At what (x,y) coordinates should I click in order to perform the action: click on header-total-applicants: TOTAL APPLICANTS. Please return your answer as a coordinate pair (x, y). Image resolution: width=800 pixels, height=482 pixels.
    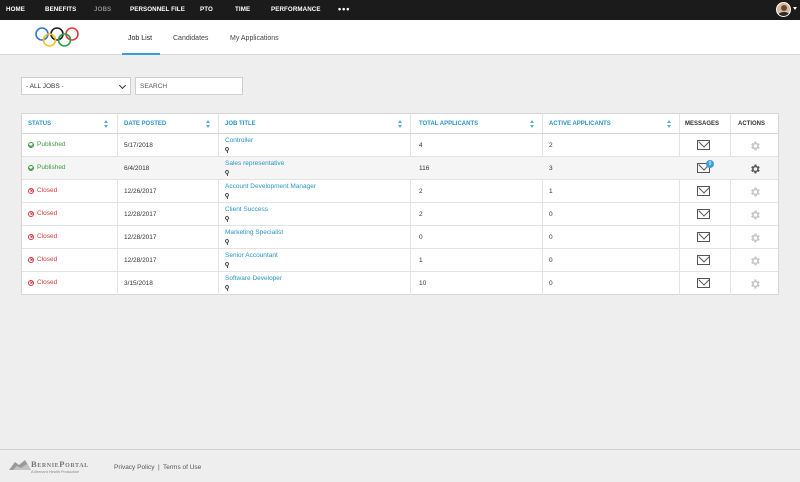
    Looking at the image, I should click on (448, 124).